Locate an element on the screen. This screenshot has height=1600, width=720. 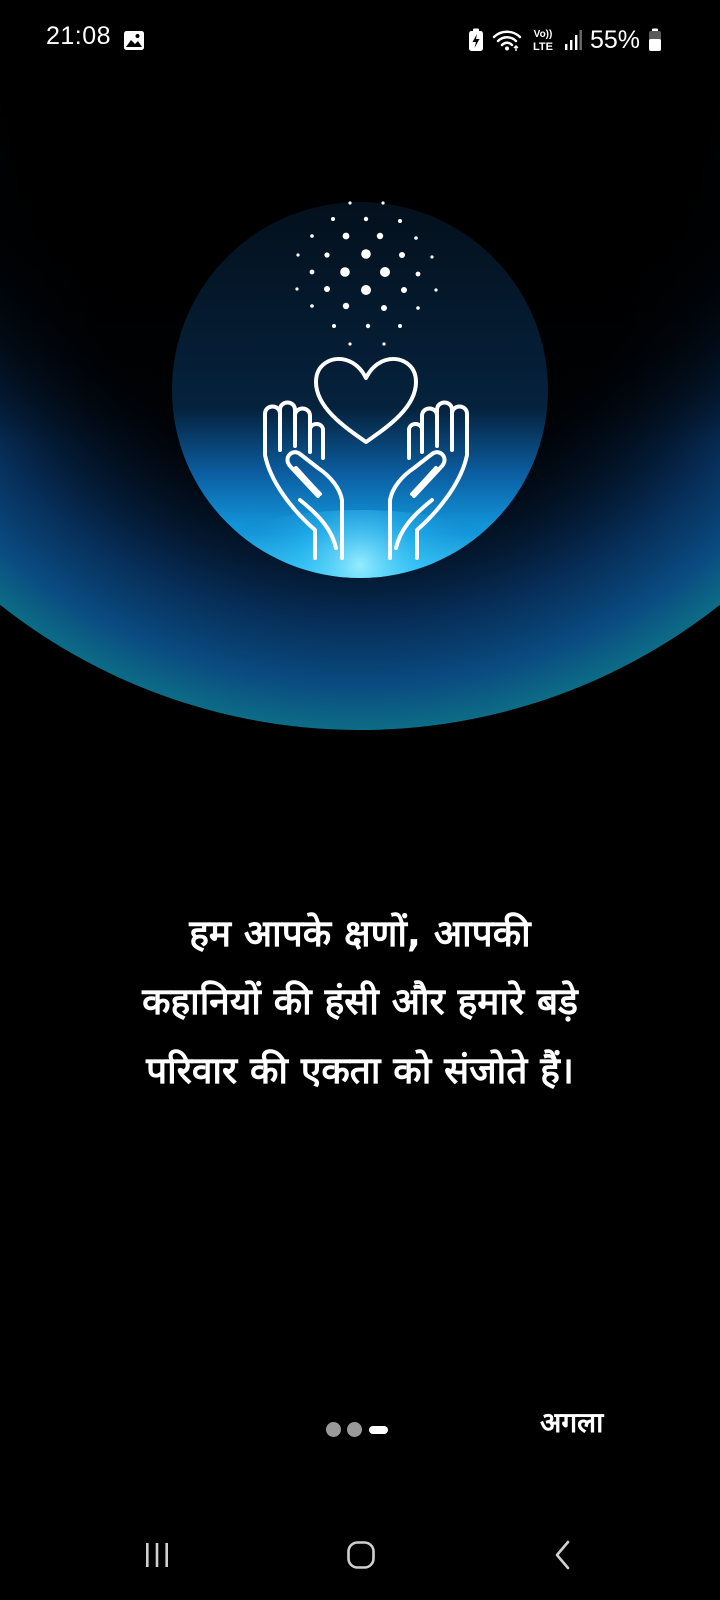
volte-icon: Vo)) LTE is located at coordinates (543, 41).